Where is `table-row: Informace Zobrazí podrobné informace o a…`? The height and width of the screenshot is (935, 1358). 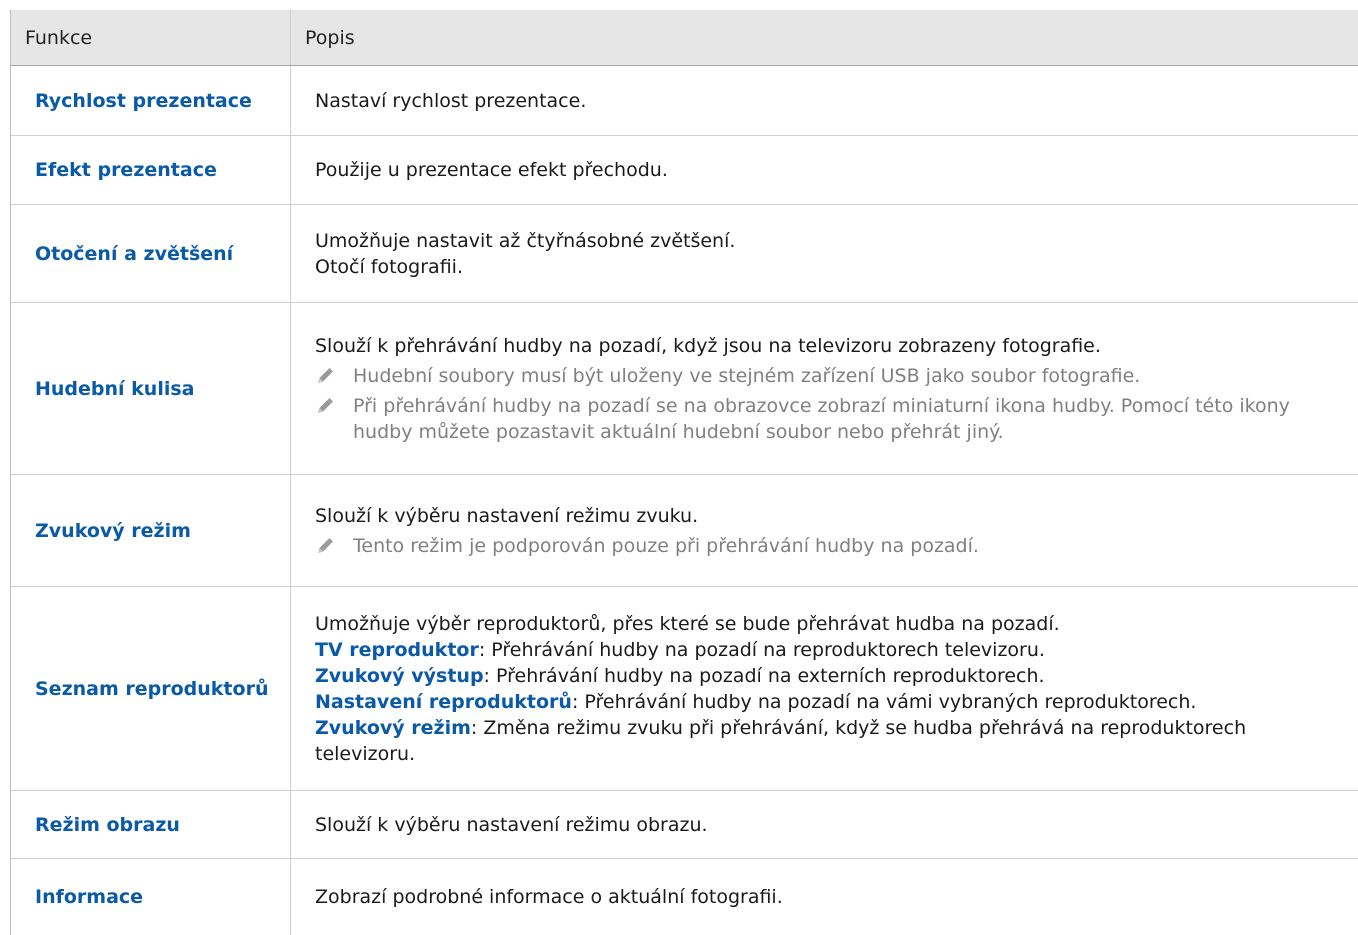 table-row: Informace Zobrazí podrobné informace o a… is located at coordinates (684, 897).